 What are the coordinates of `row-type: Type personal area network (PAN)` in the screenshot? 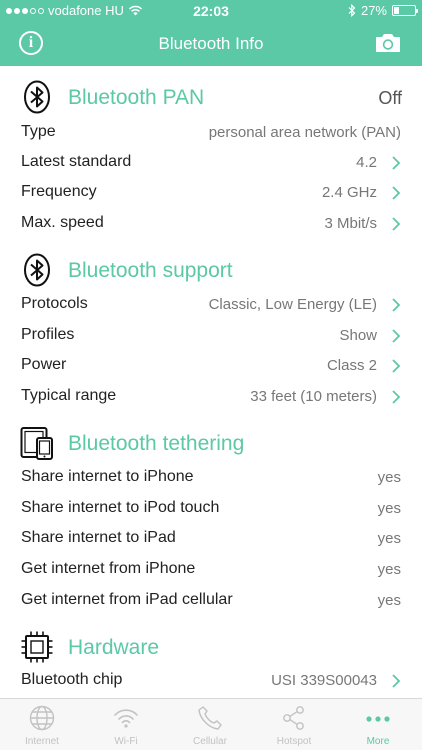 It's located at (211, 133).